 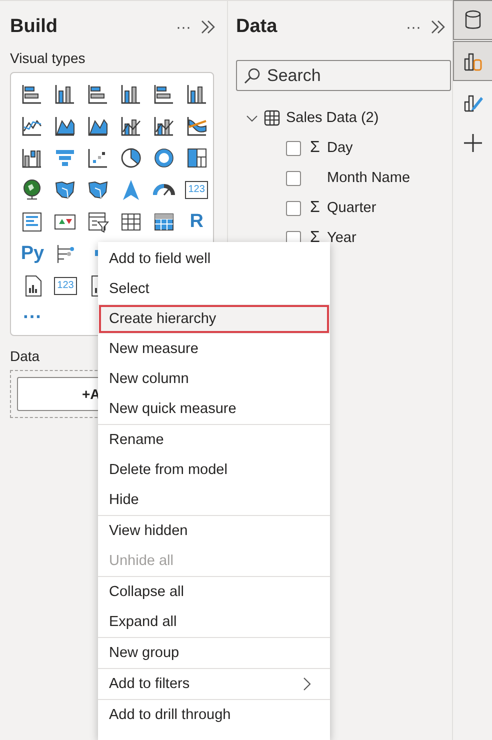 I want to click on menu-item: Add to filters, so click(x=214, y=684).